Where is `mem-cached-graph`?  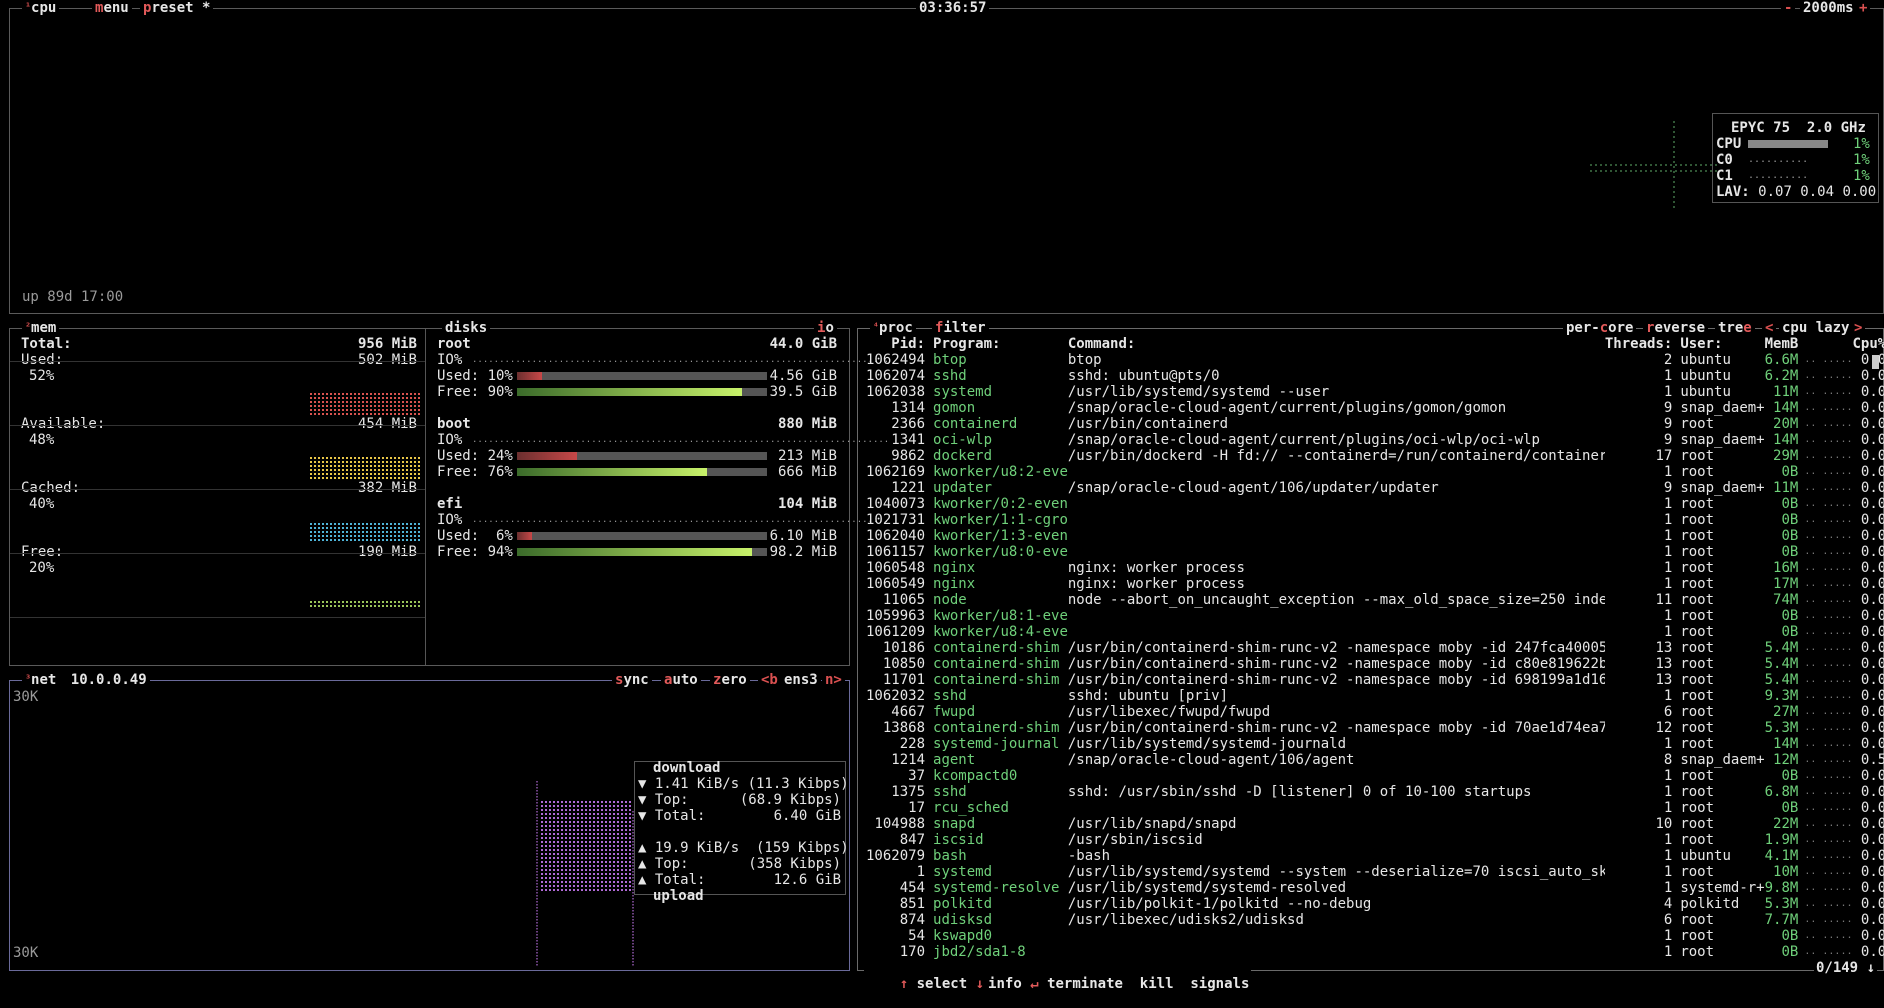
mem-cached-graph is located at coordinates (366, 531).